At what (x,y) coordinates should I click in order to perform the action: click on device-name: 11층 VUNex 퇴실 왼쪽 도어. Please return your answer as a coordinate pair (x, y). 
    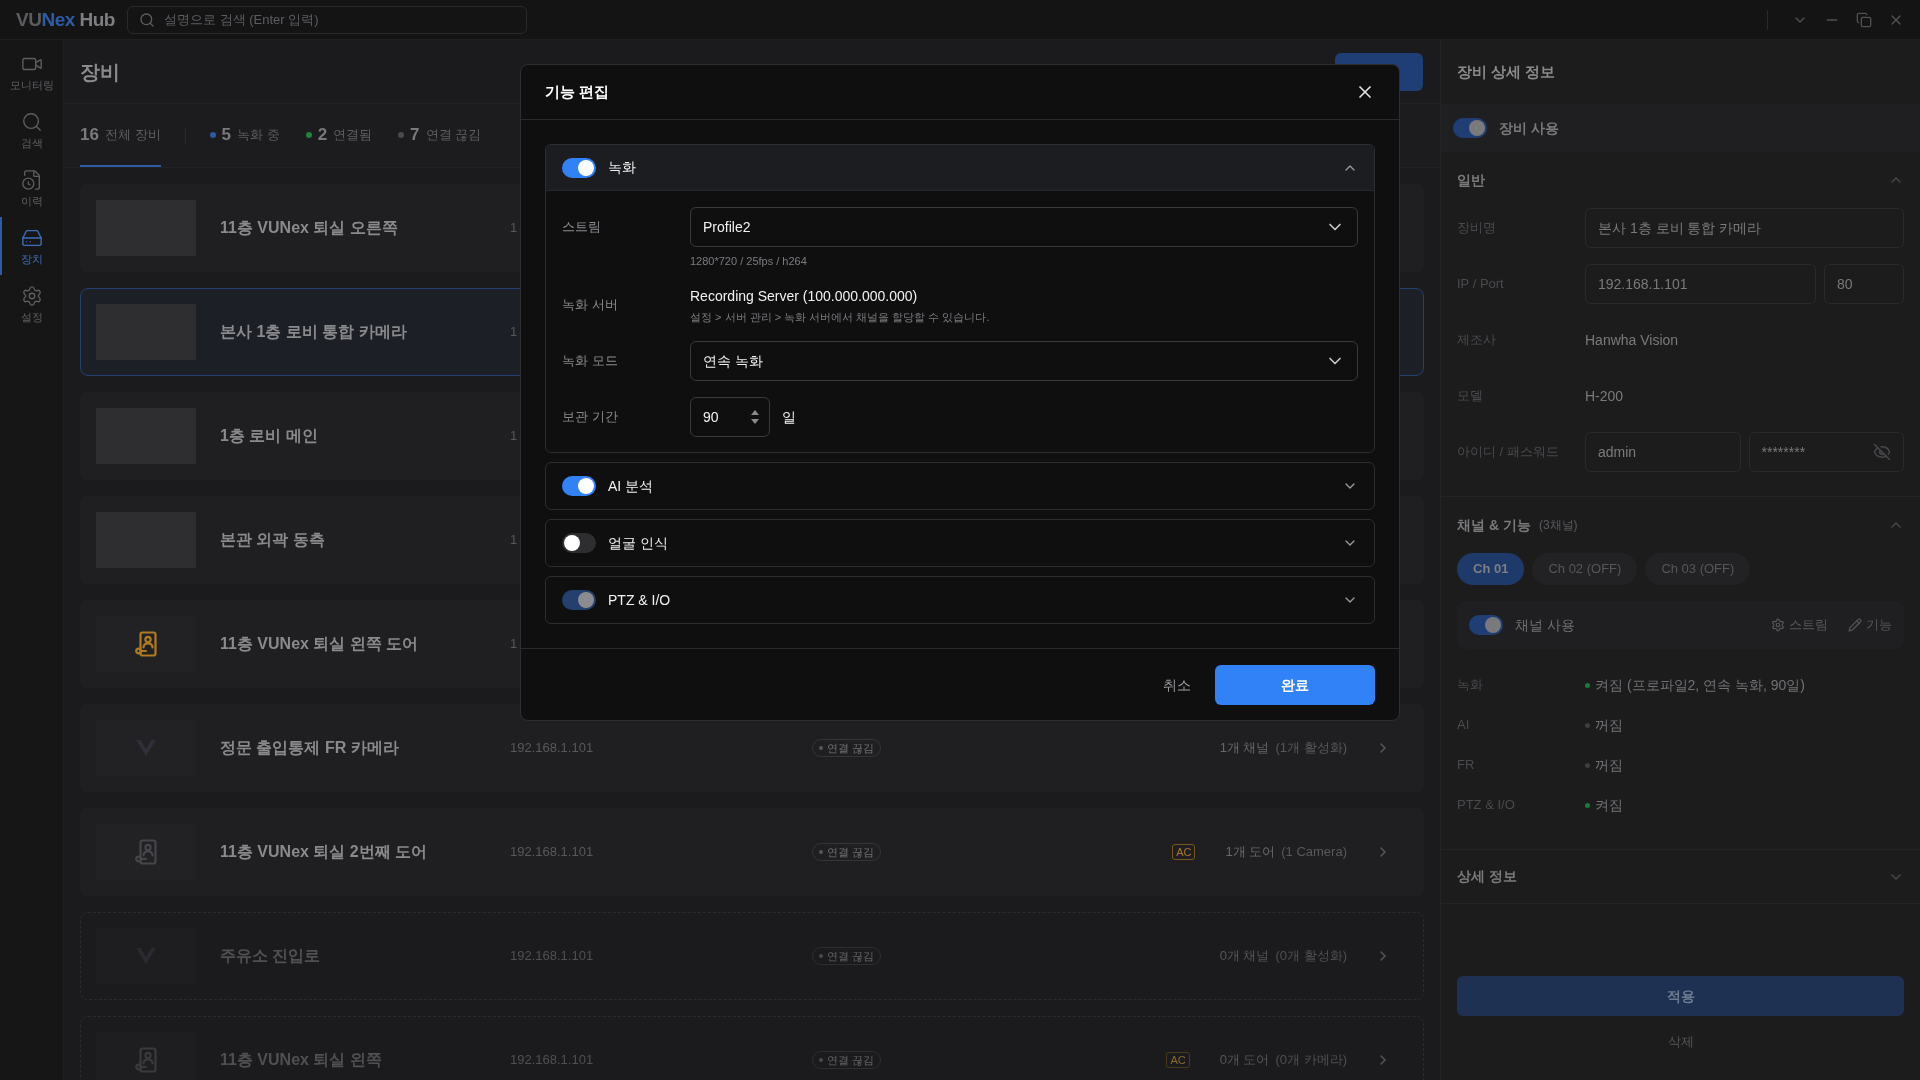
    Looking at the image, I should click on (320, 644).